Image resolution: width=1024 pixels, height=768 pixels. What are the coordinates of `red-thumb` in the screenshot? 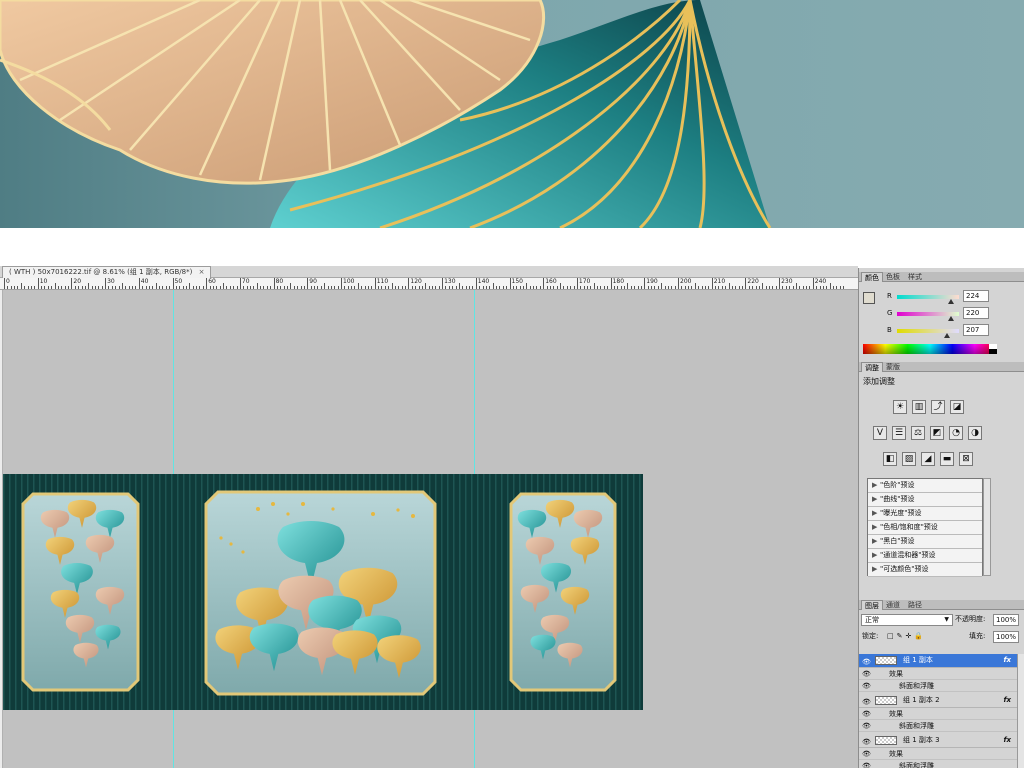 It's located at (951, 301).